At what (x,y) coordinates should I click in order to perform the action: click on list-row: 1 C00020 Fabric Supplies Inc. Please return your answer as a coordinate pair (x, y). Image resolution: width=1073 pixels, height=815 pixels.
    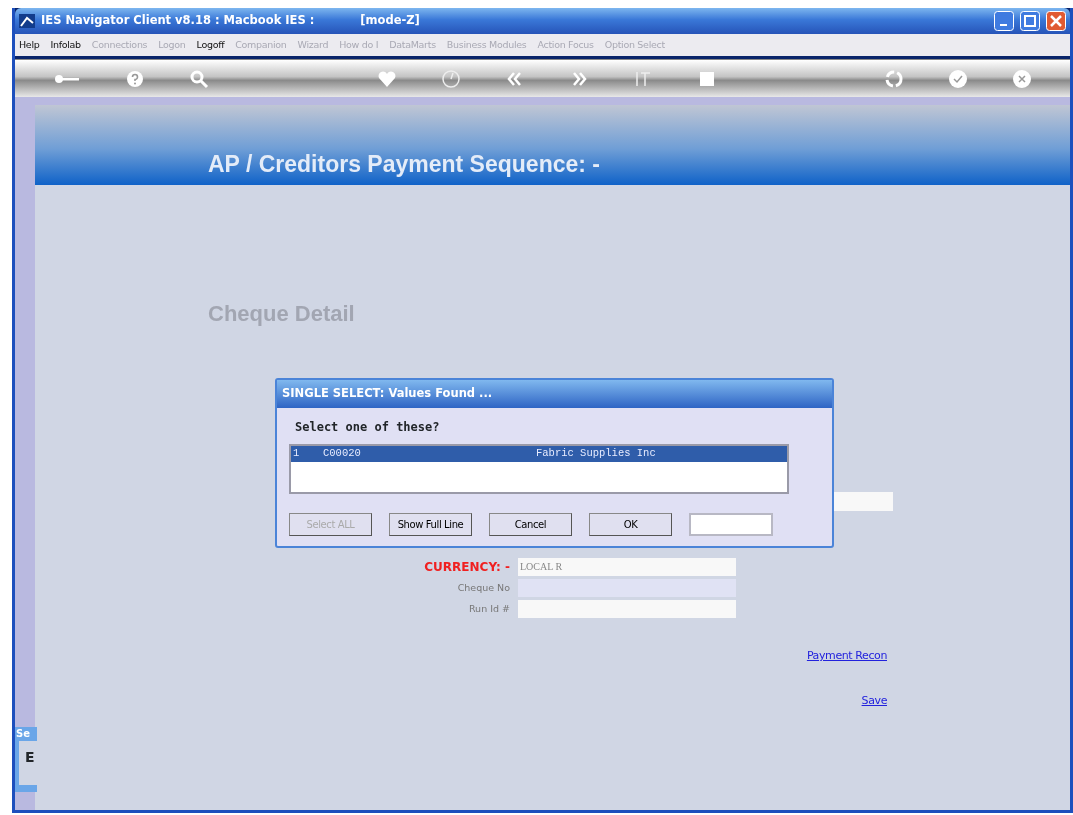
    Looking at the image, I should click on (539, 454).